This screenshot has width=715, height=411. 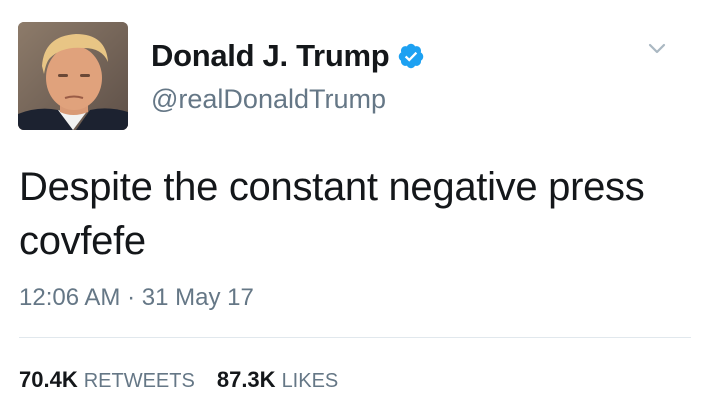 I want to click on tweet-timestamp: 12:06 AM · 31 May 17, so click(x=136, y=298).